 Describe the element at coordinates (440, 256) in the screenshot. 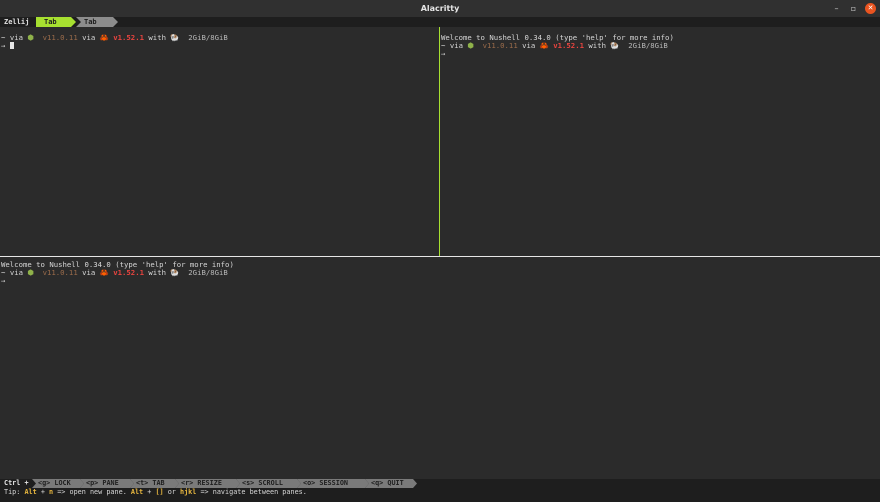

I see `pane-divider-horizontal` at that location.